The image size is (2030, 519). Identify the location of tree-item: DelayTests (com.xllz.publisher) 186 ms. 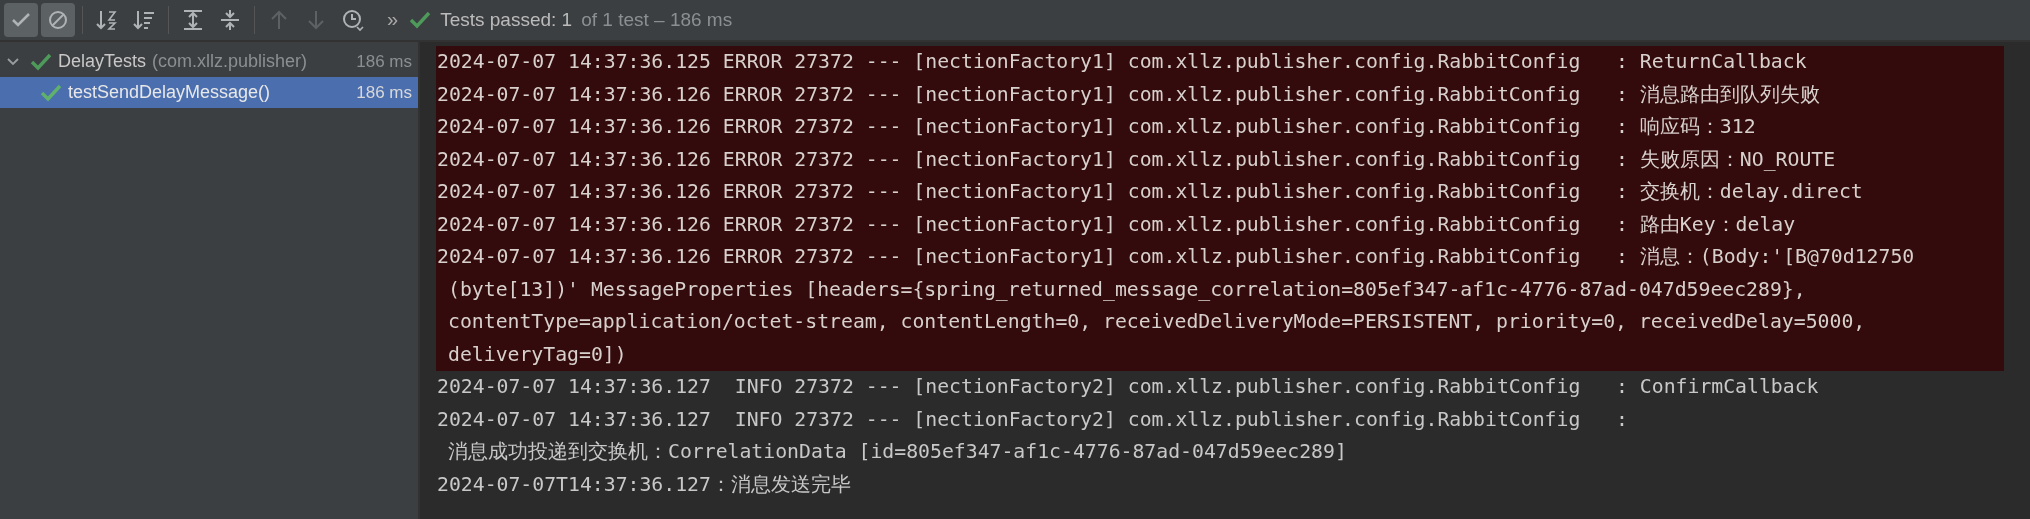
(209, 61).